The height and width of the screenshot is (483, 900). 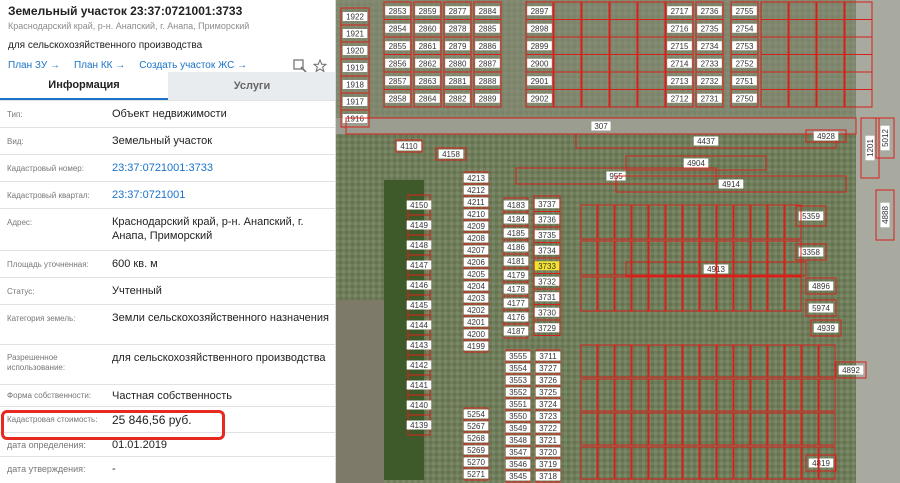 What do you see at coordinates (548, 404) in the screenshot?
I see `parcel: 3724` at bounding box center [548, 404].